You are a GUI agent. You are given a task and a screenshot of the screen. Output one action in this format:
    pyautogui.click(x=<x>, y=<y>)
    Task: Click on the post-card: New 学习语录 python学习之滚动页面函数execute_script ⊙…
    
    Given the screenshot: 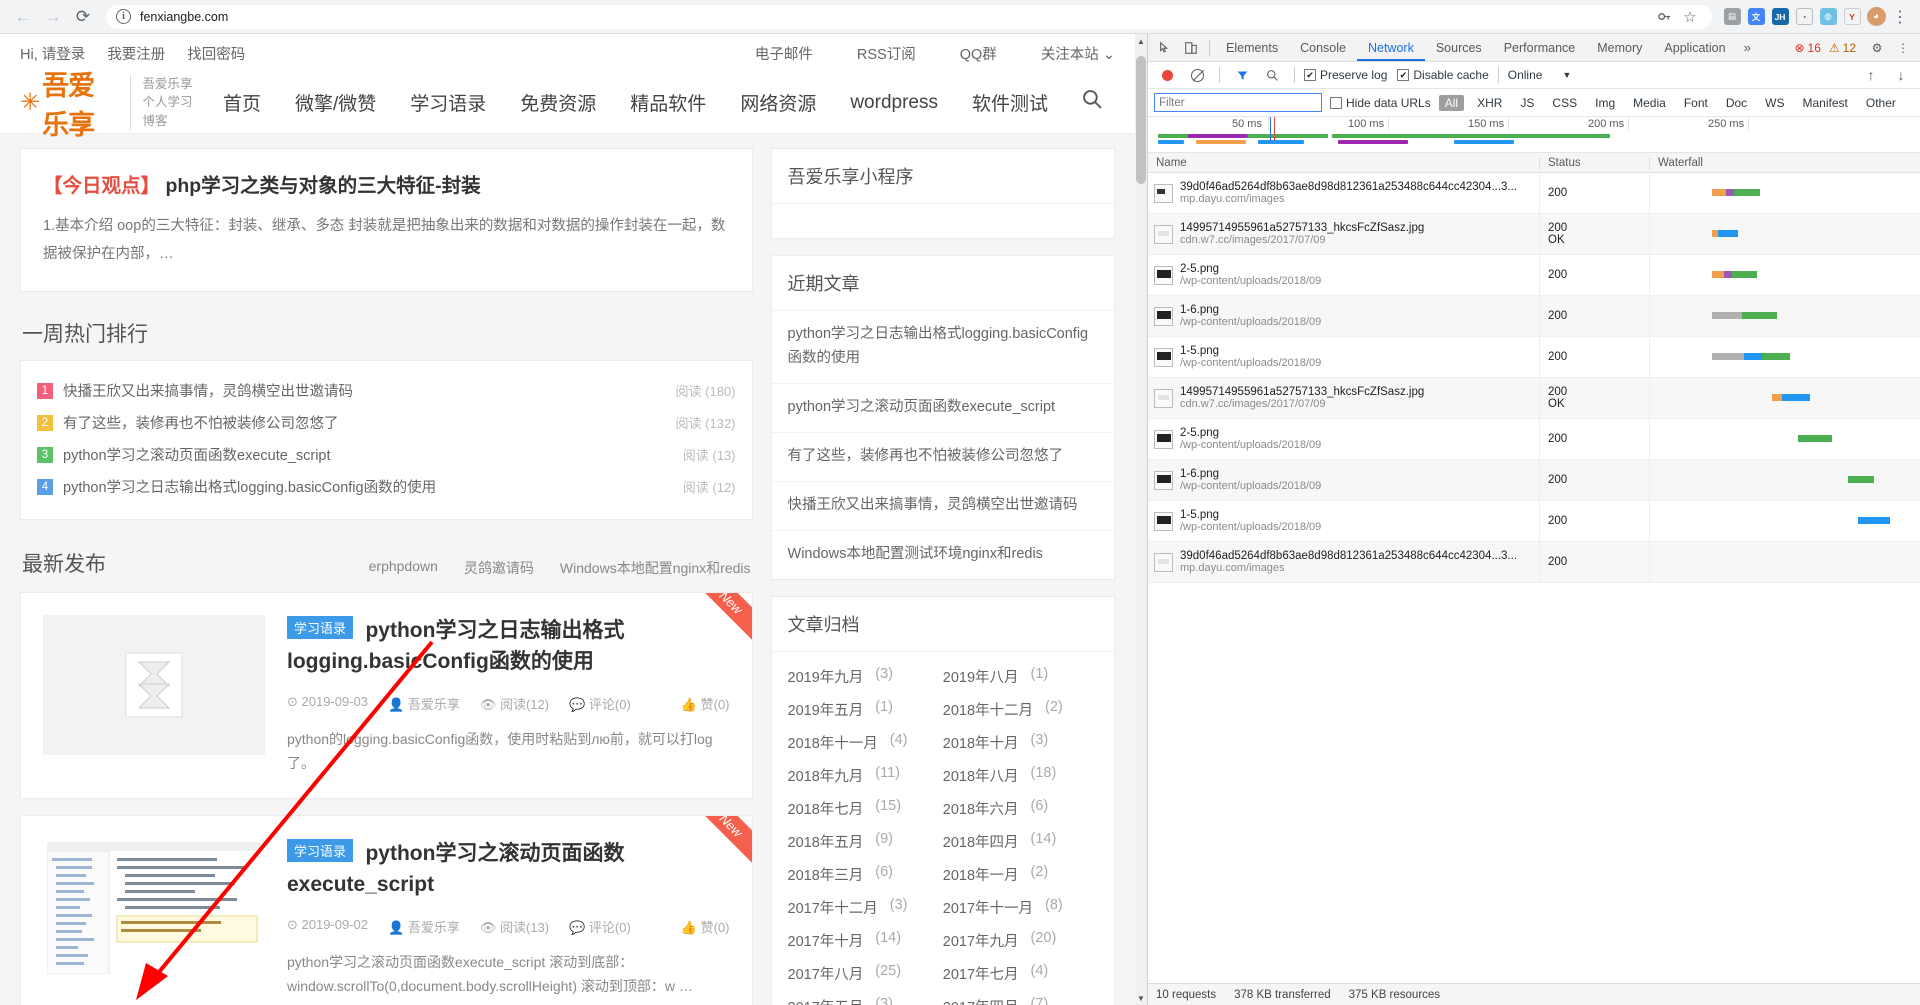 What is the action you would take?
    pyautogui.click(x=386, y=909)
    